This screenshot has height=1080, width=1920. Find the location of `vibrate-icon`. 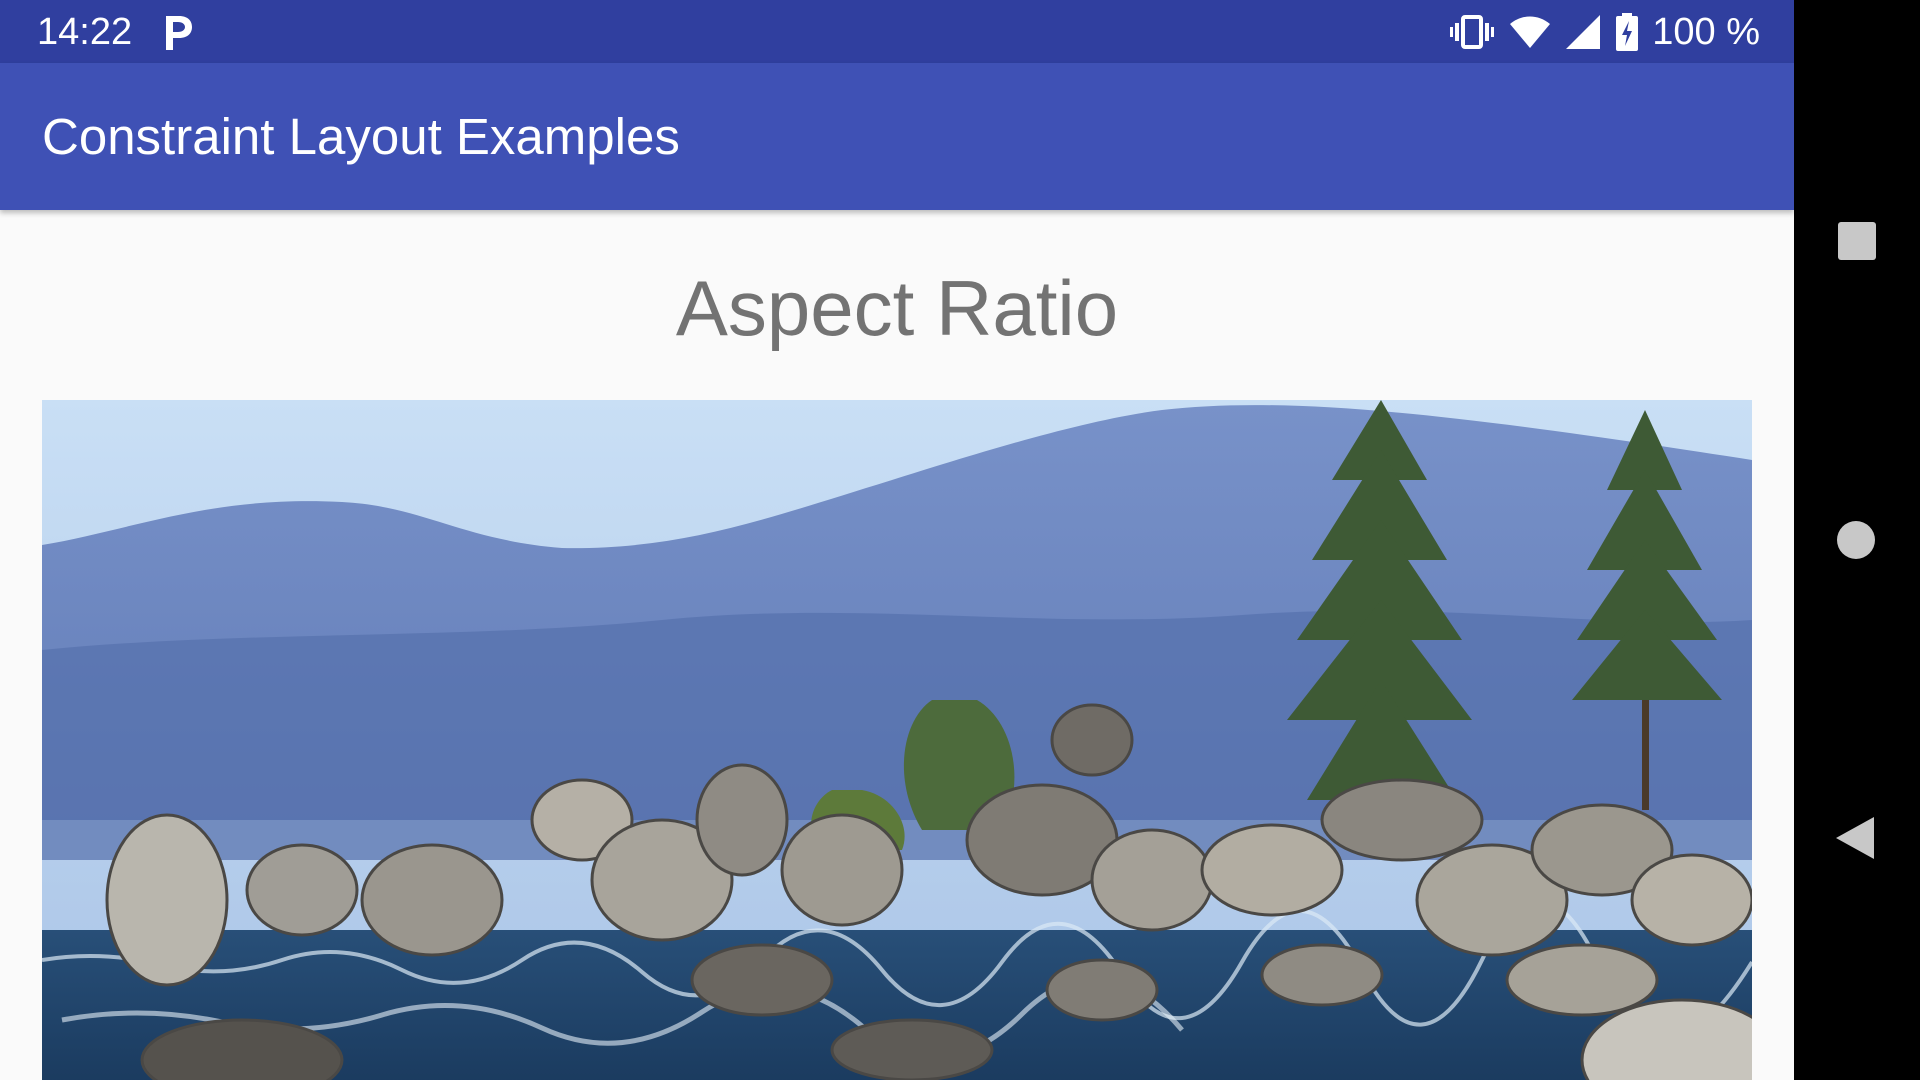

vibrate-icon is located at coordinates (1472, 32).